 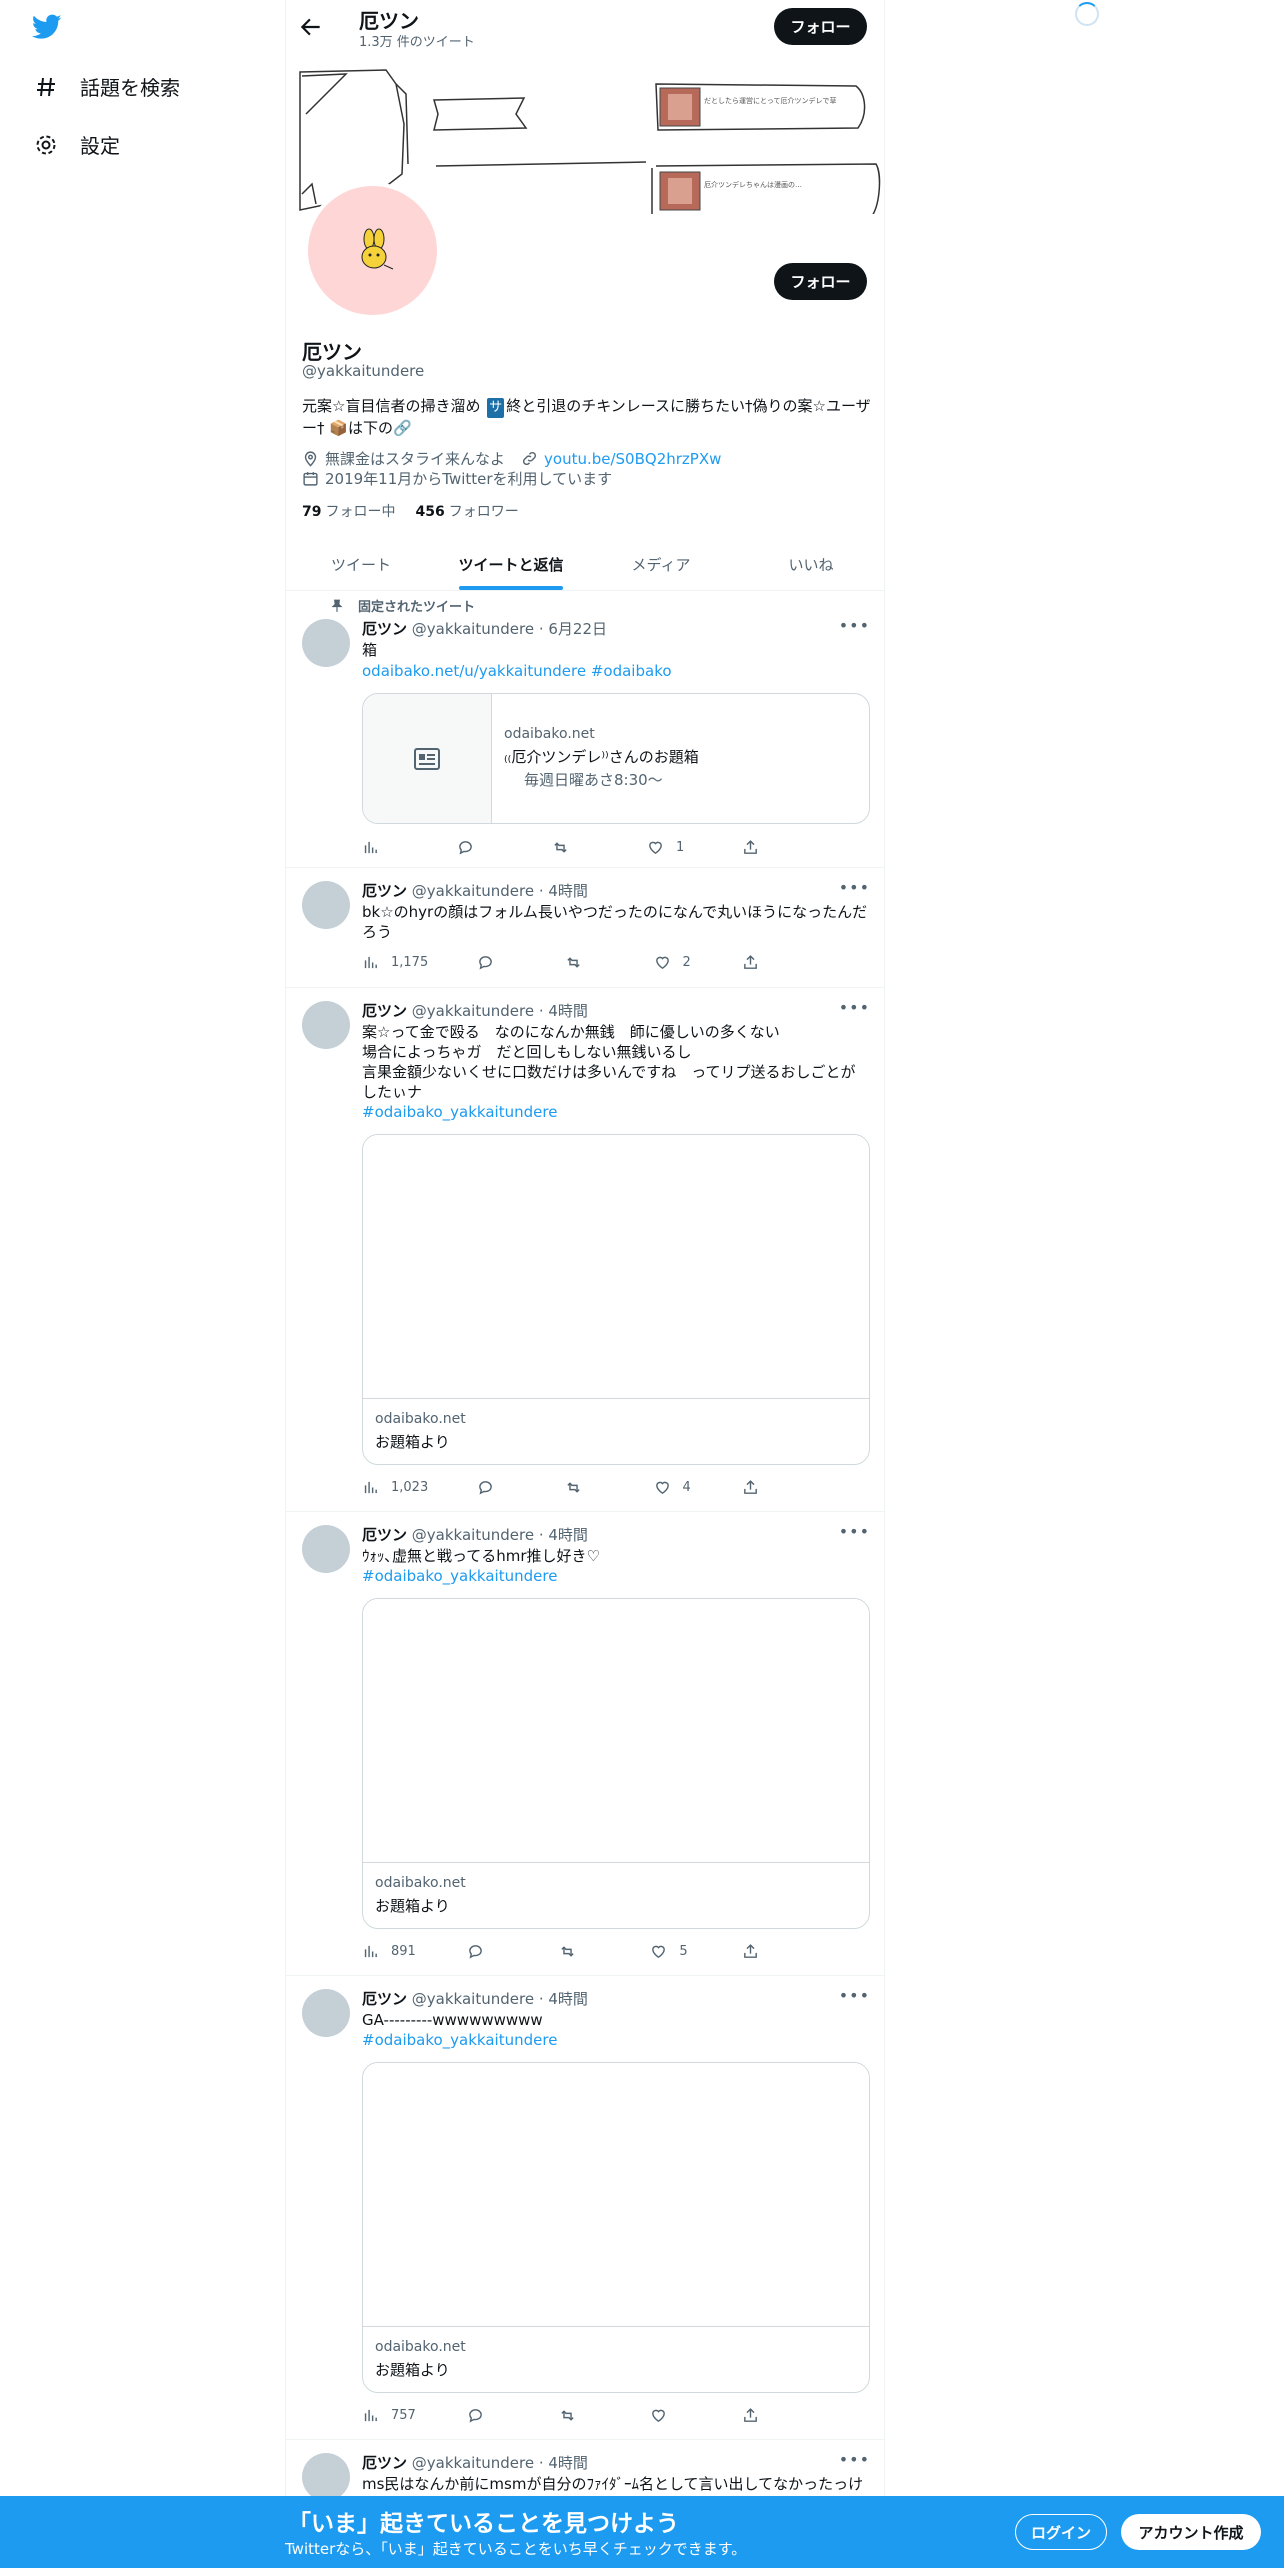 What do you see at coordinates (310, 479) in the screenshot?
I see `calendar-icon` at bounding box center [310, 479].